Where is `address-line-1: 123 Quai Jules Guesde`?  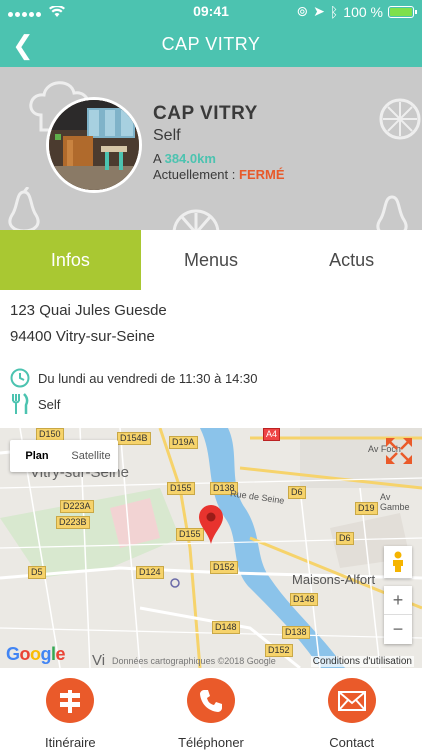 address-line-1: 123 Quai Jules Guesde is located at coordinates (88, 310).